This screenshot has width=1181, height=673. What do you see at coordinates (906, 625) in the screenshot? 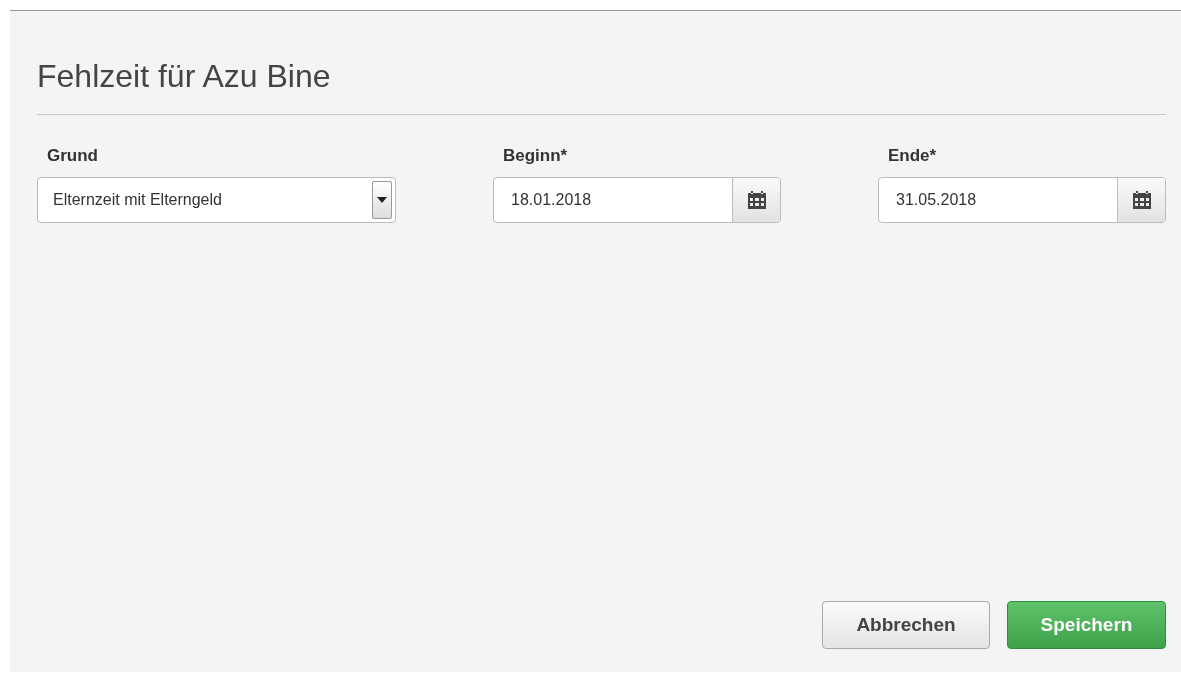
I see `cancel-button: Abbrechen` at bounding box center [906, 625].